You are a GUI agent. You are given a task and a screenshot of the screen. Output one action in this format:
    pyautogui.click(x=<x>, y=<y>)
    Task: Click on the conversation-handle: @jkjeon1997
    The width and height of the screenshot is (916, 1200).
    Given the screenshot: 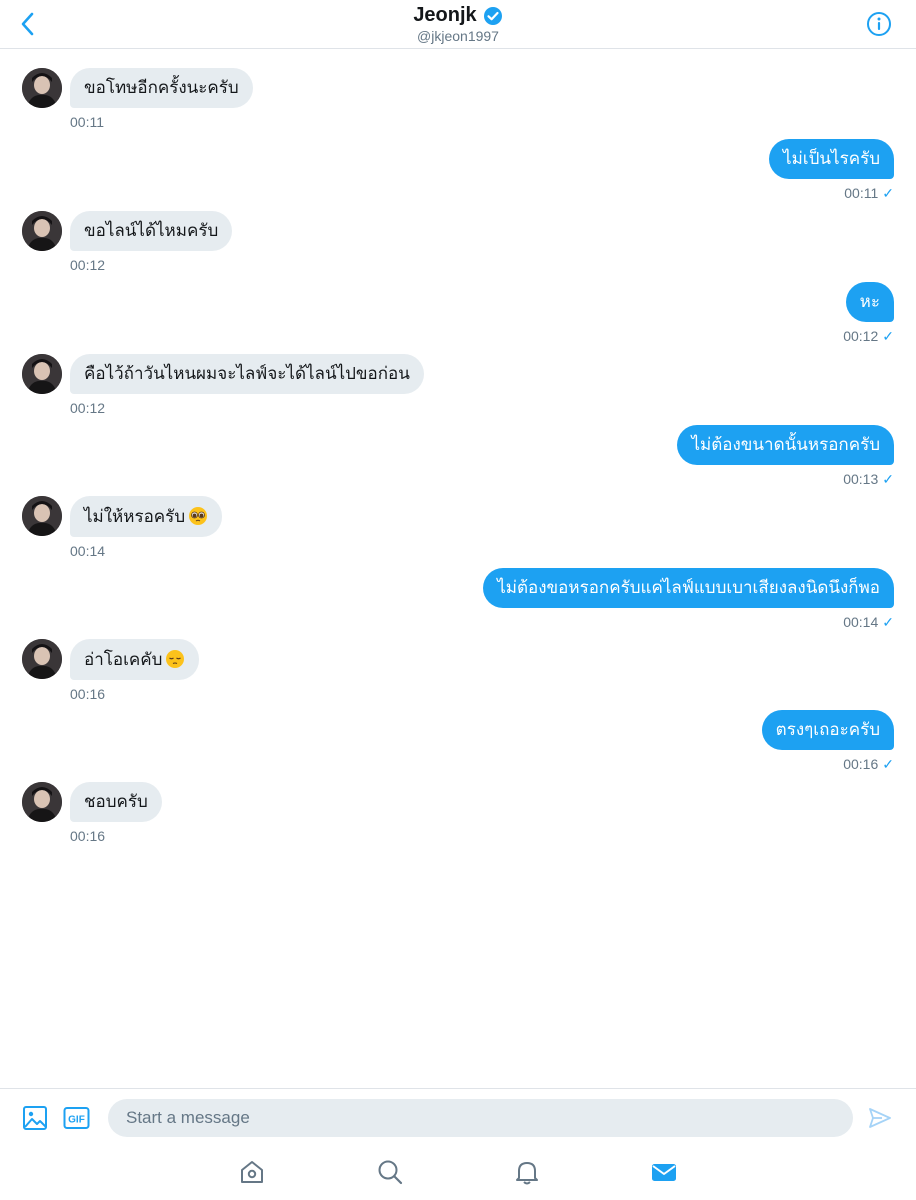 What is the action you would take?
    pyautogui.click(x=458, y=36)
    